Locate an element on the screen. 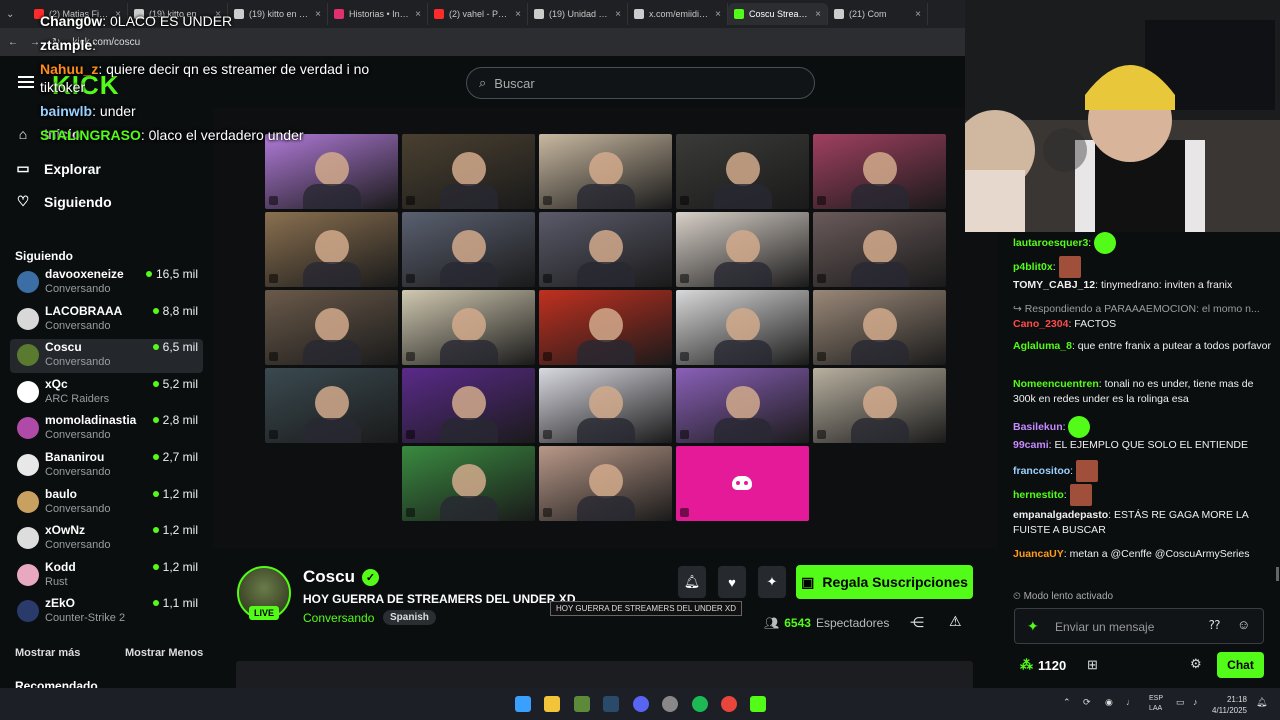  channel-category: Conversando is located at coordinates (78, 325).